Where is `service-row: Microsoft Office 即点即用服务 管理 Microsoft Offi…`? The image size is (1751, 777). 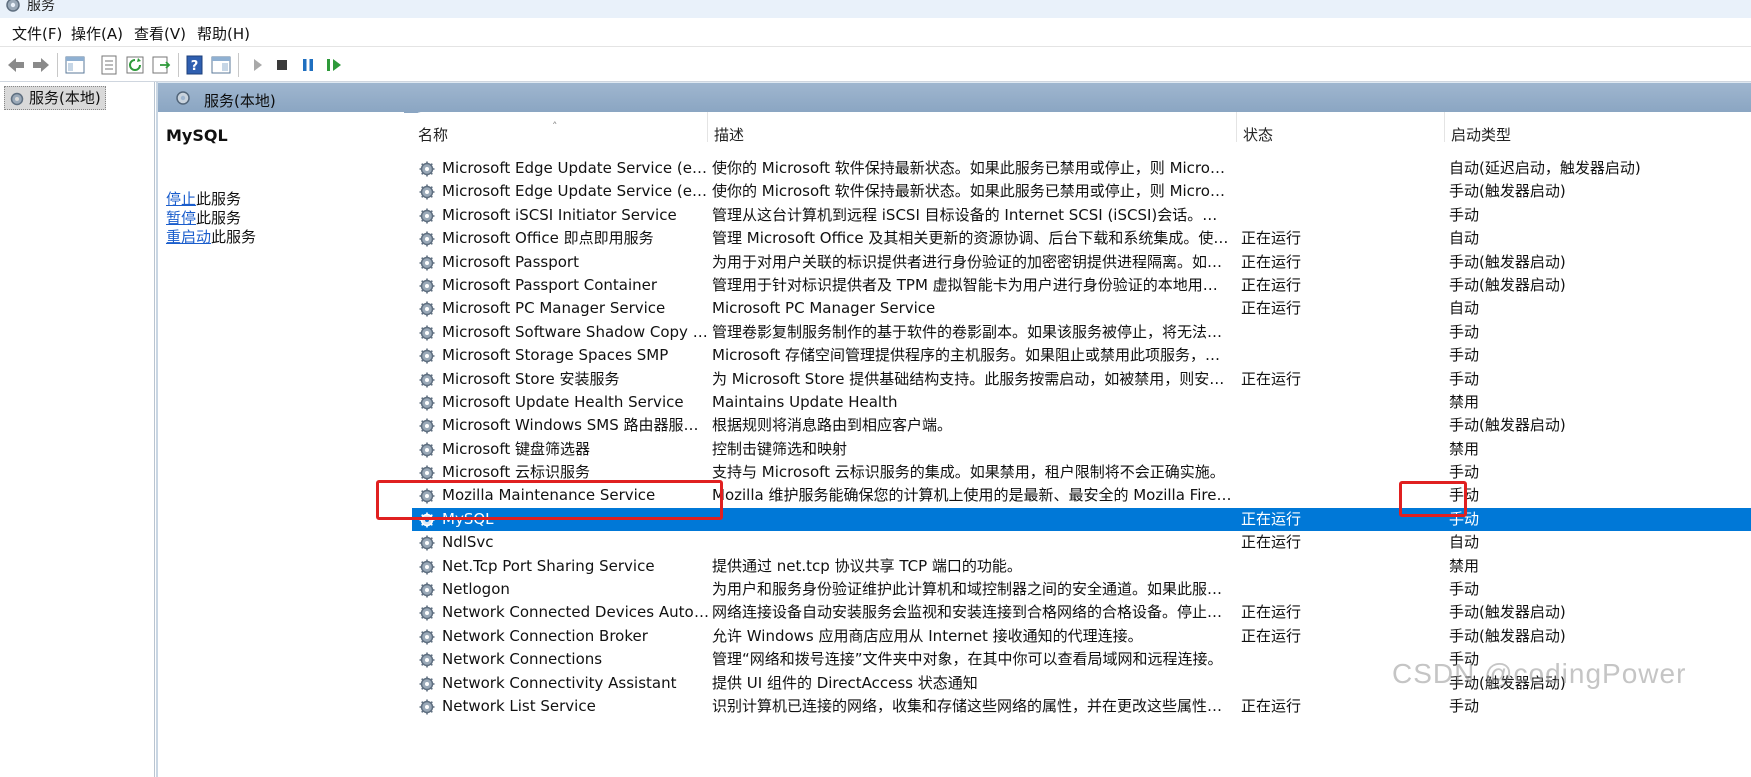
service-row: Microsoft Office 即点即用服务 管理 Microsoft Offi… is located at coordinates (1081, 238).